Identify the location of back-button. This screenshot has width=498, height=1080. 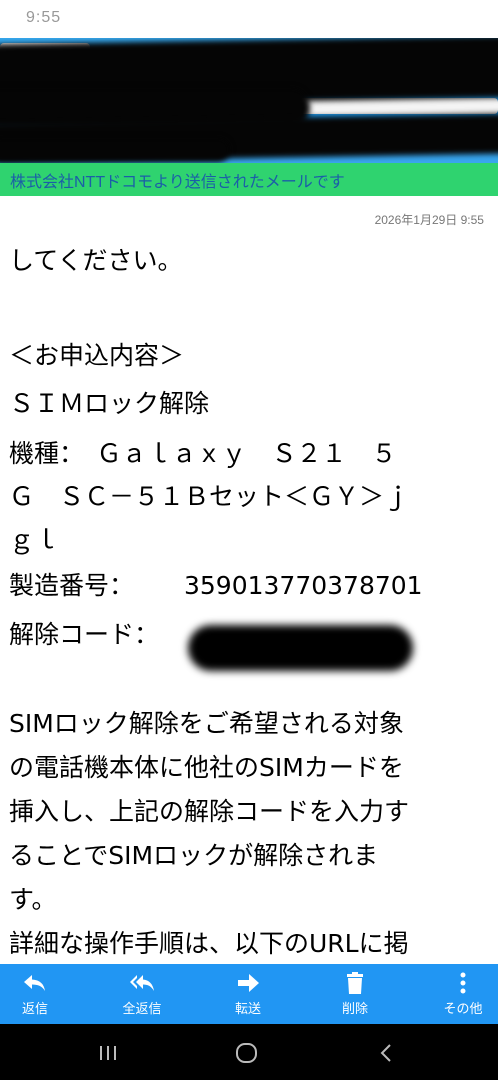
(387, 1053).